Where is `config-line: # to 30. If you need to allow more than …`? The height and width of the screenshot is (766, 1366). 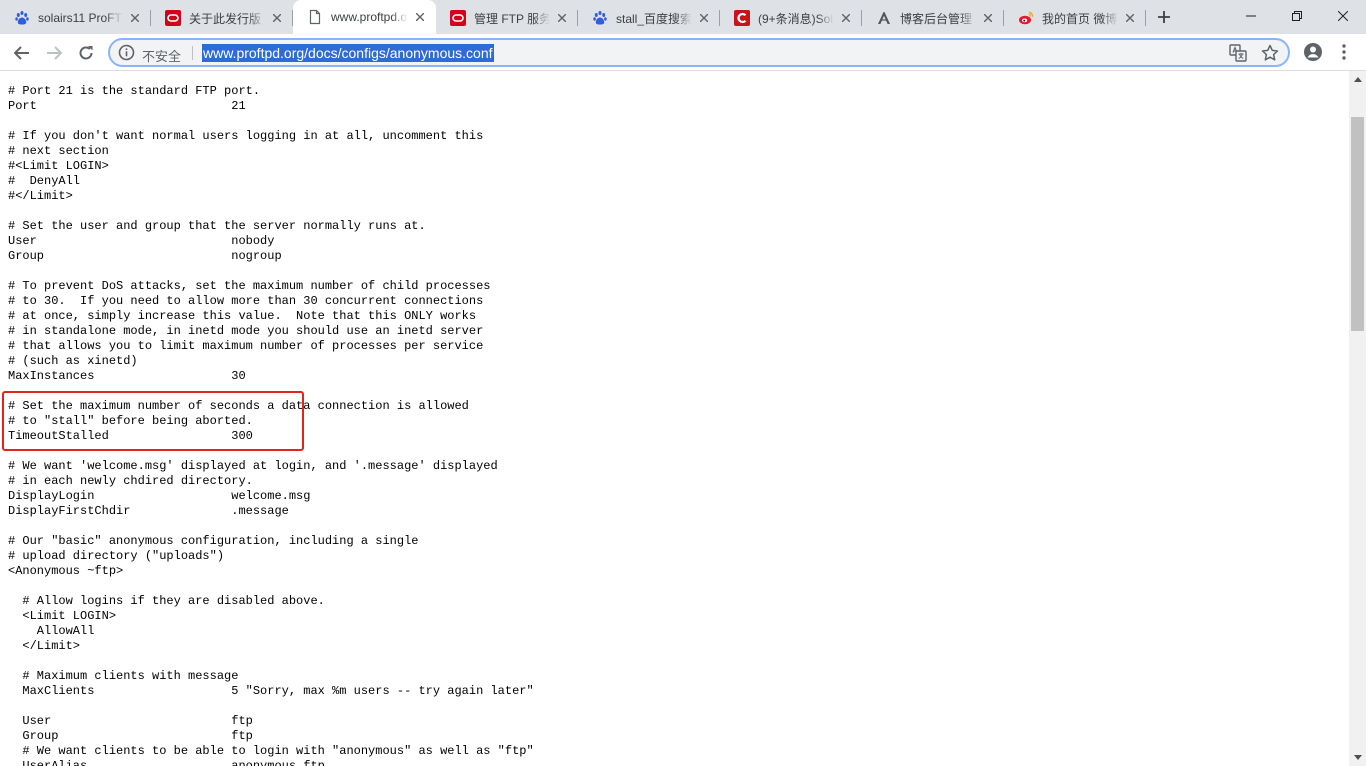
config-line: # to 30. If you need to allow more than … is located at coordinates (246, 301).